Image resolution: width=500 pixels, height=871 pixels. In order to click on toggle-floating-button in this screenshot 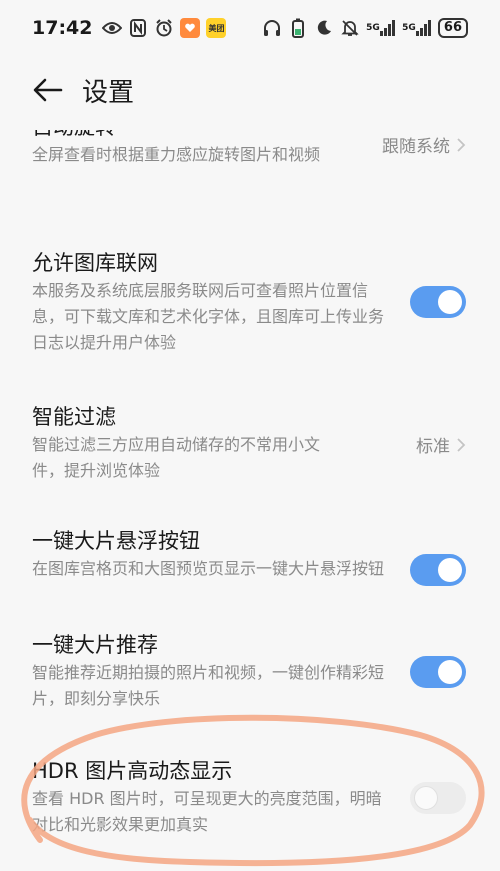, I will do `click(438, 570)`.